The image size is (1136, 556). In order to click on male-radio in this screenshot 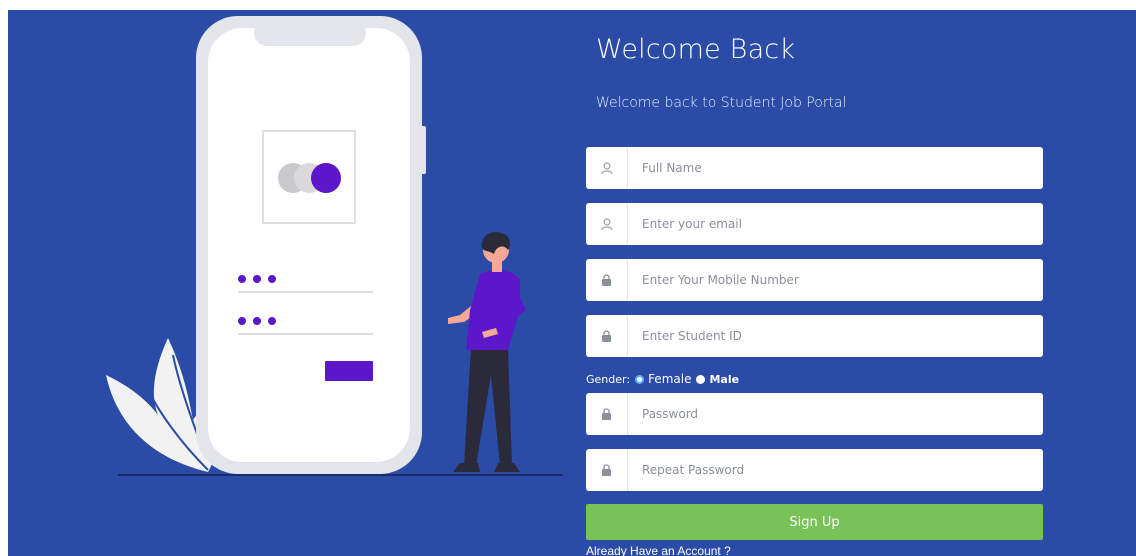, I will do `click(701, 379)`.